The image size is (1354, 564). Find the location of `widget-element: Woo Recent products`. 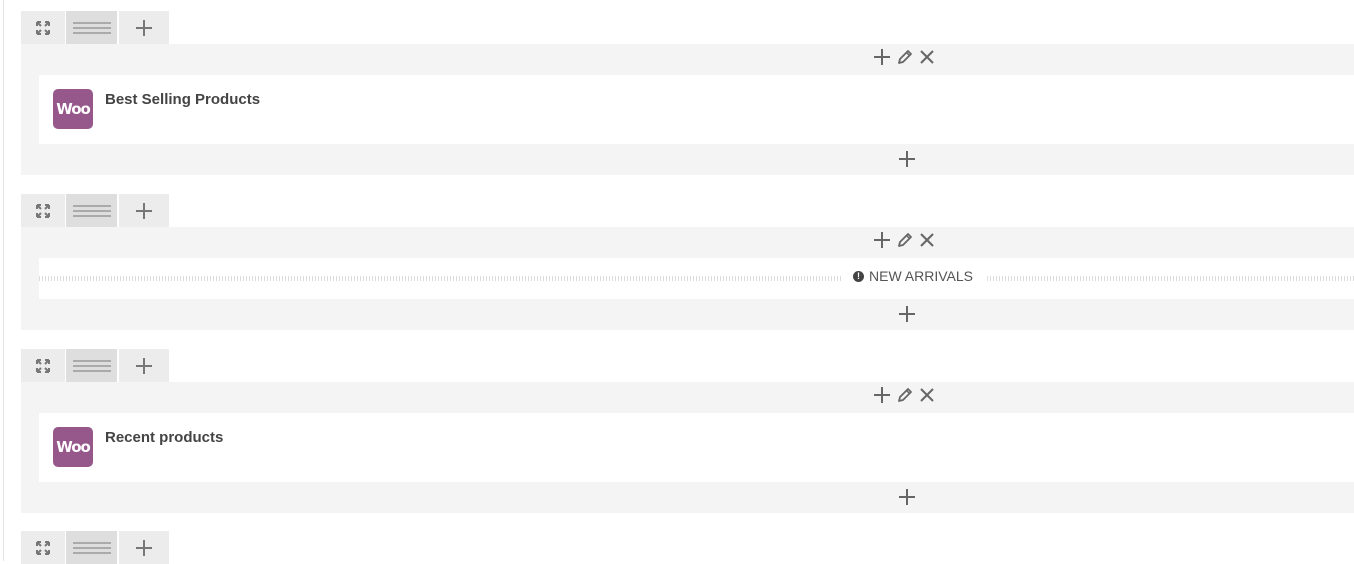

widget-element: Woo Recent products is located at coordinates (696, 447).